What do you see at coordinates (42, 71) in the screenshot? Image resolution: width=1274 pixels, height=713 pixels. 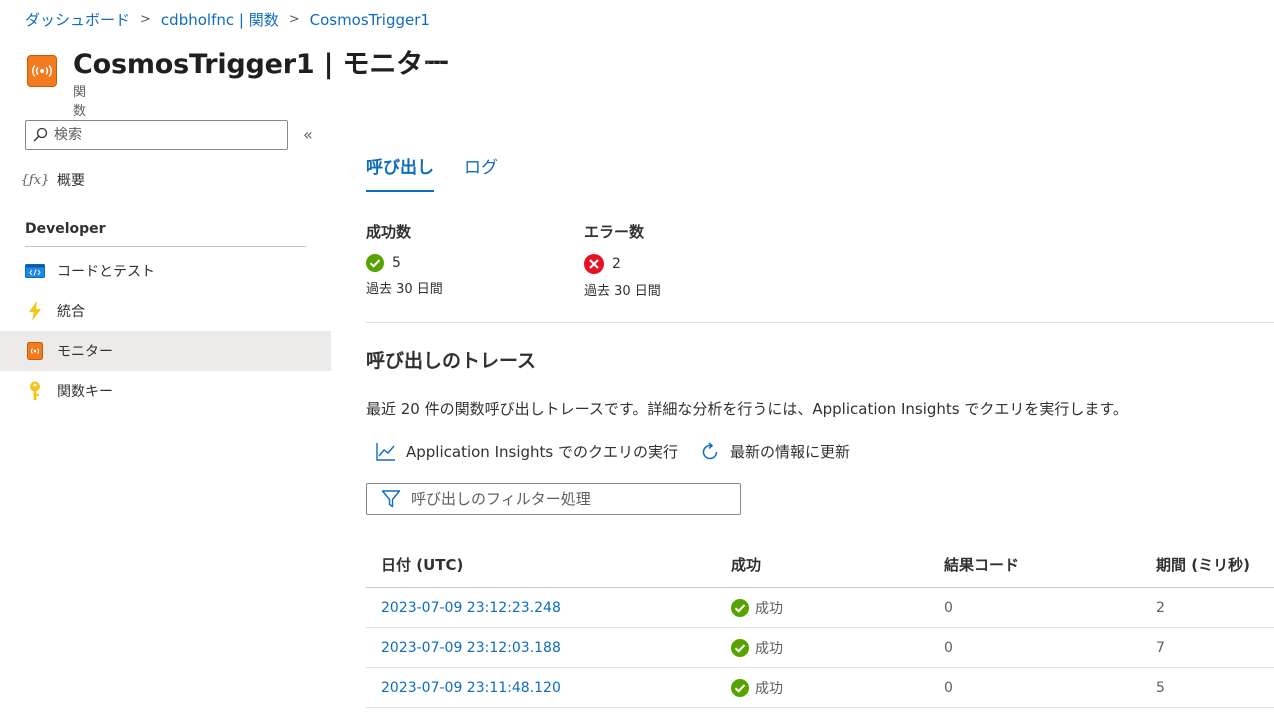 I see `function-monitor-icon` at bounding box center [42, 71].